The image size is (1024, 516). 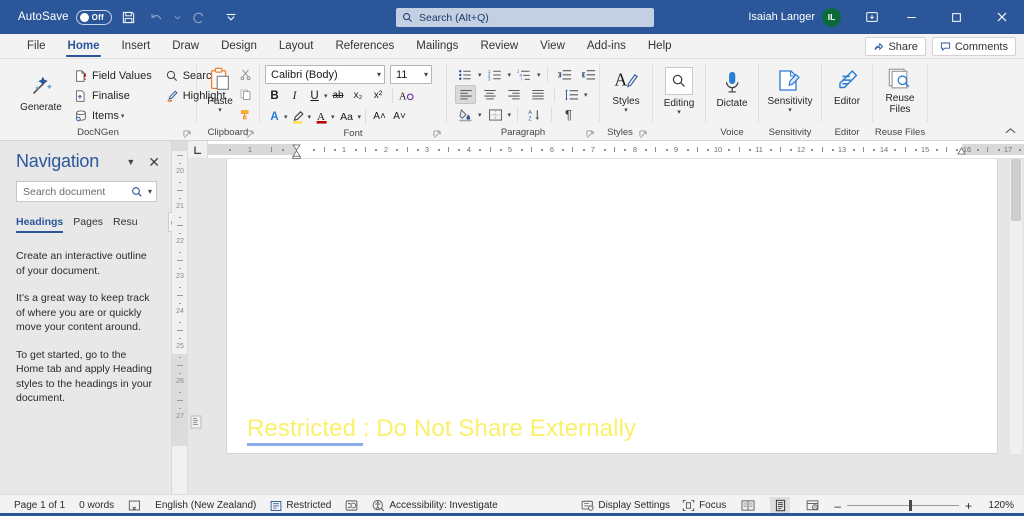 I want to click on search-input: Search (Alt+Q), so click(x=454, y=18).